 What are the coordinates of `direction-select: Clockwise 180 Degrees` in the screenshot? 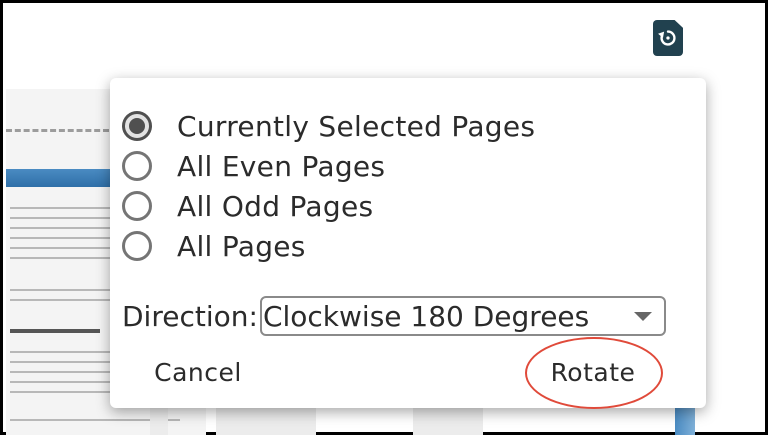 It's located at (462, 316).